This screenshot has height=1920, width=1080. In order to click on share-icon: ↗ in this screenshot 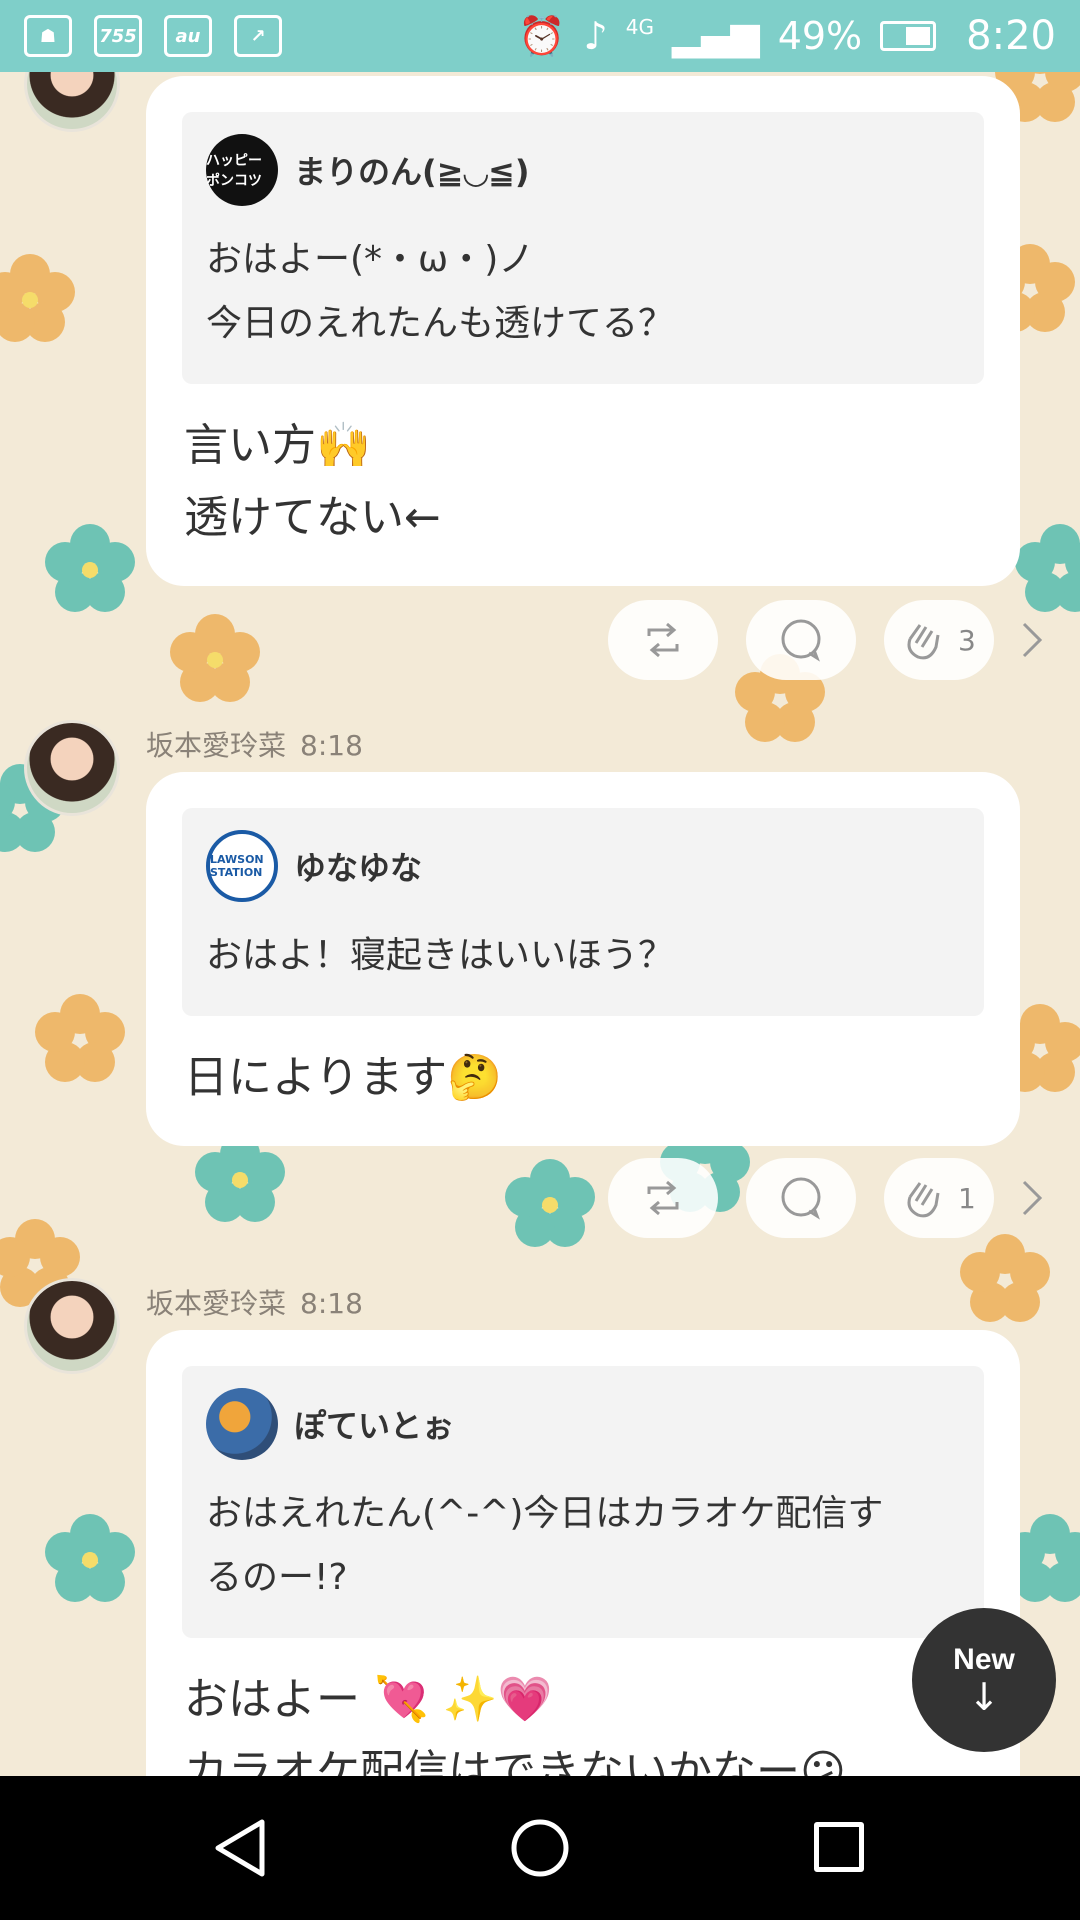, I will do `click(258, 36)`.